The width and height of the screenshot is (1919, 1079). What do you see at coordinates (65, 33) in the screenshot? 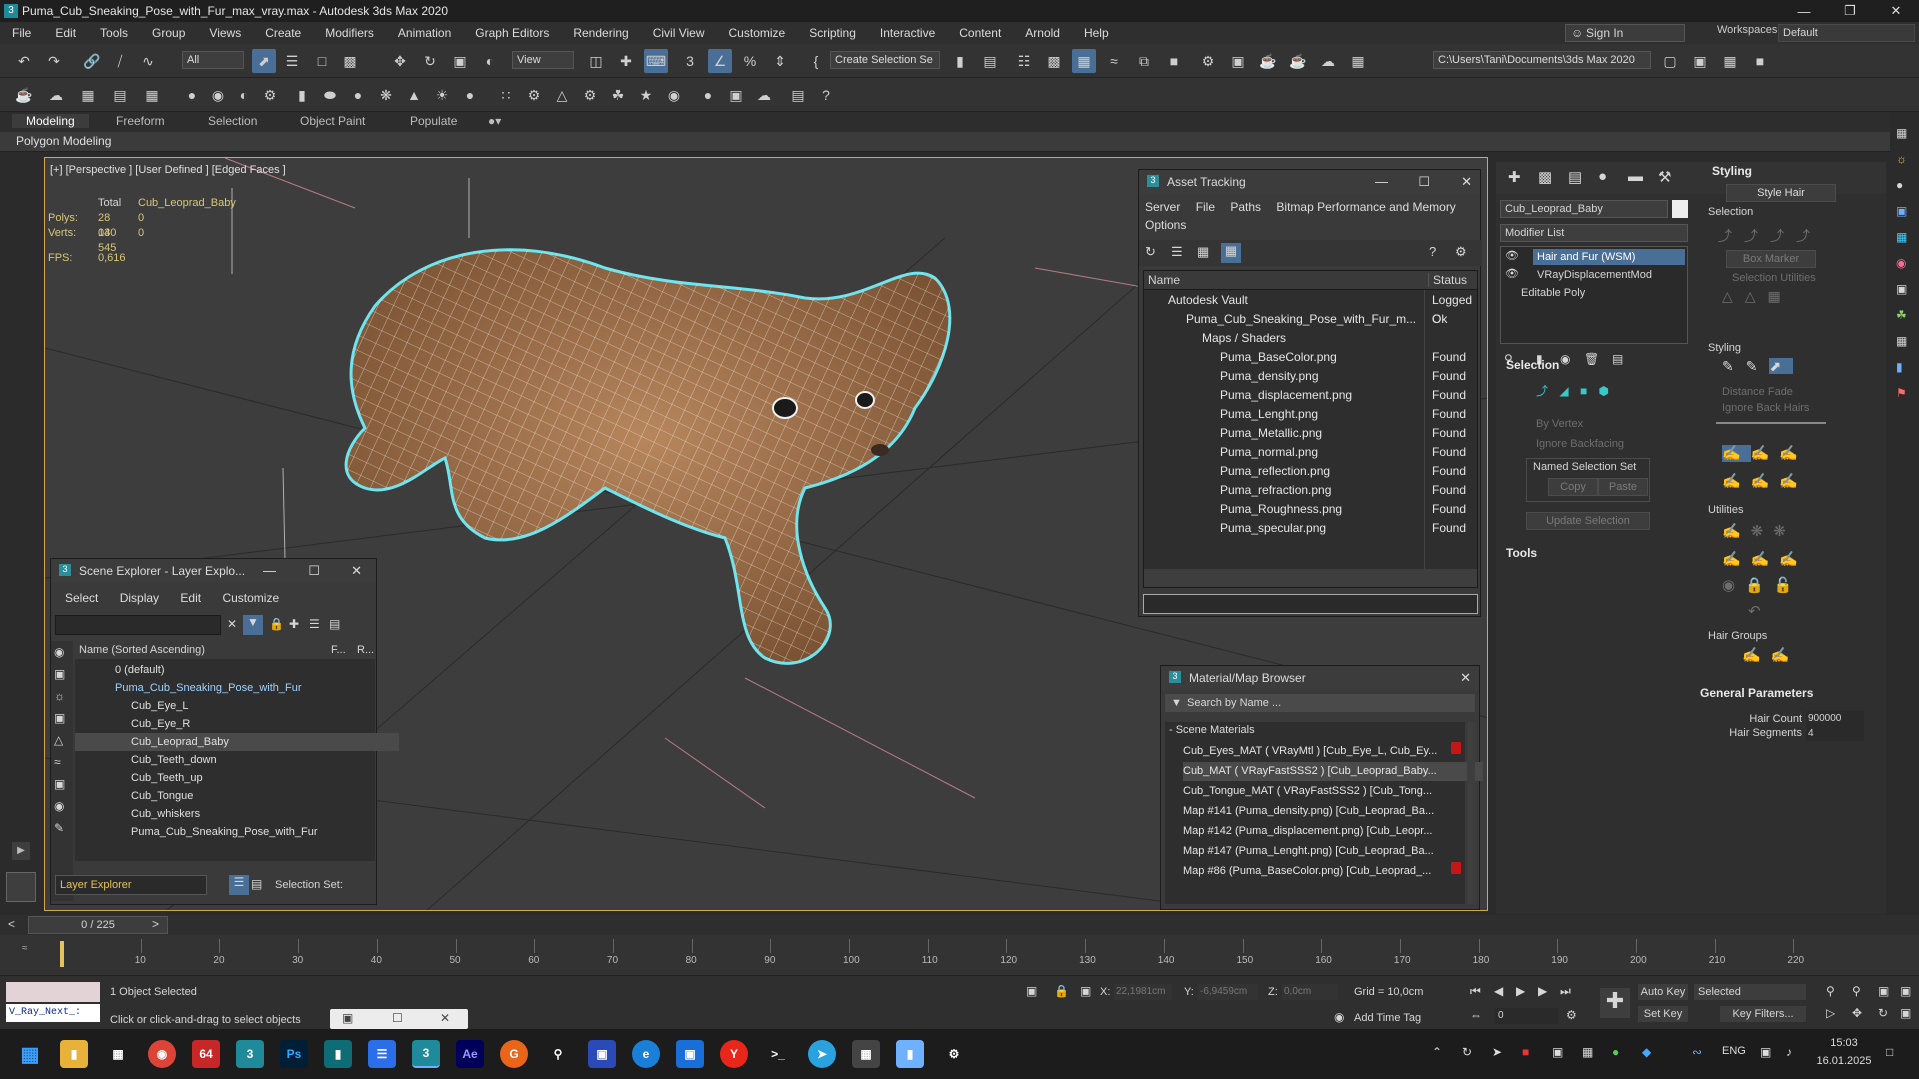
I see `menu-edit: Edit` at bounding box center [65, 33].